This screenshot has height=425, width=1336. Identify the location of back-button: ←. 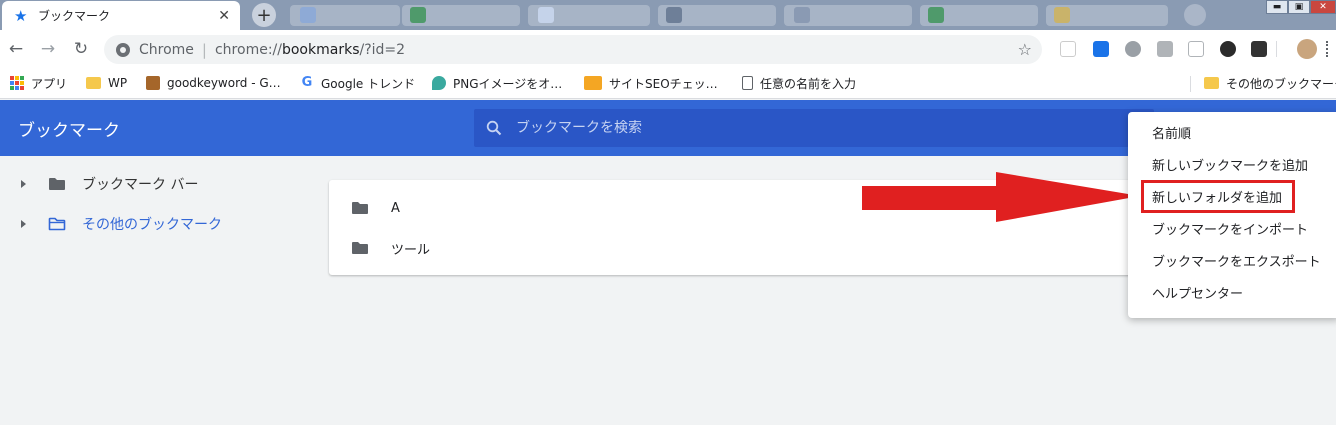
(16, 49).